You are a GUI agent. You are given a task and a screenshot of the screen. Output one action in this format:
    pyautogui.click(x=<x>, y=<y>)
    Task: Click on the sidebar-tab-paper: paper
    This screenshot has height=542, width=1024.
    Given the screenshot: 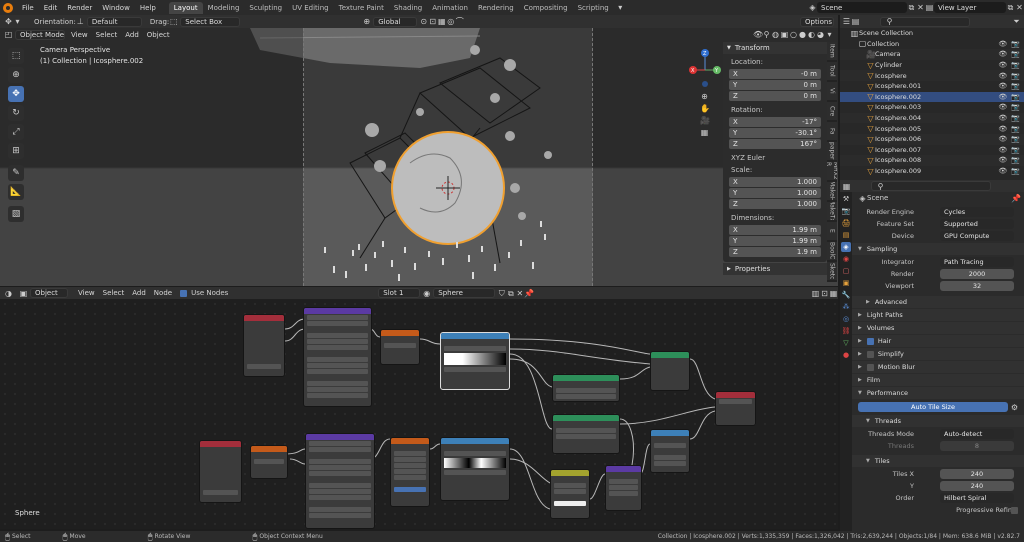 What is the action you would take?
    pyautogui.click(x=832, y=151)
    